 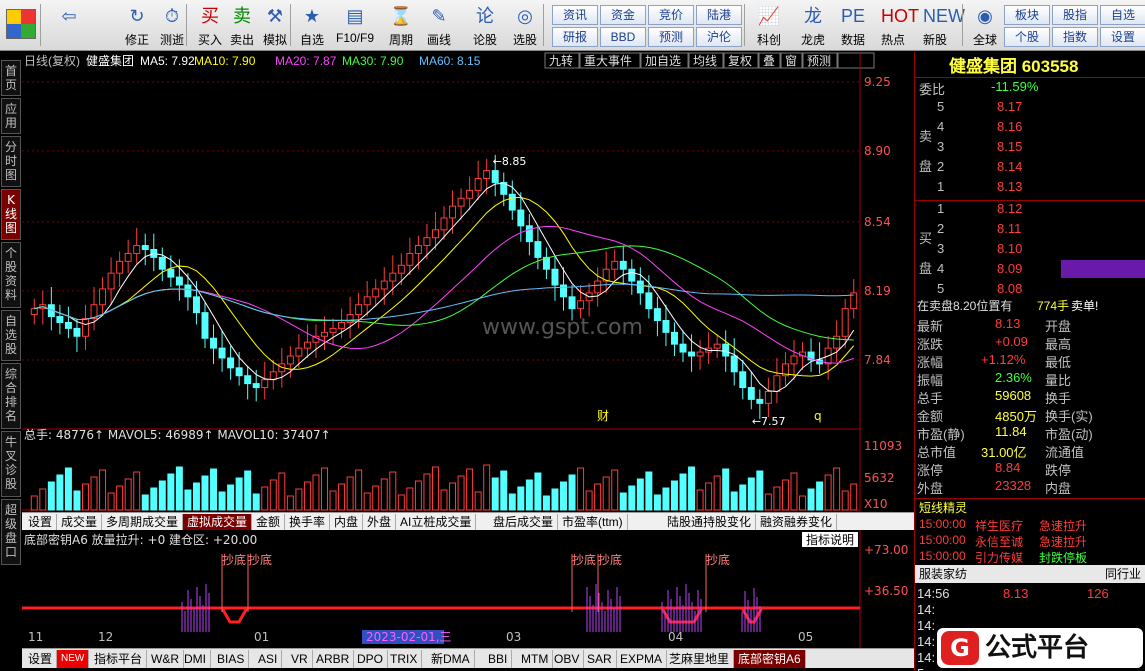 I want to click on left-tab-6: 综合排名, so click(x=11, y=396).